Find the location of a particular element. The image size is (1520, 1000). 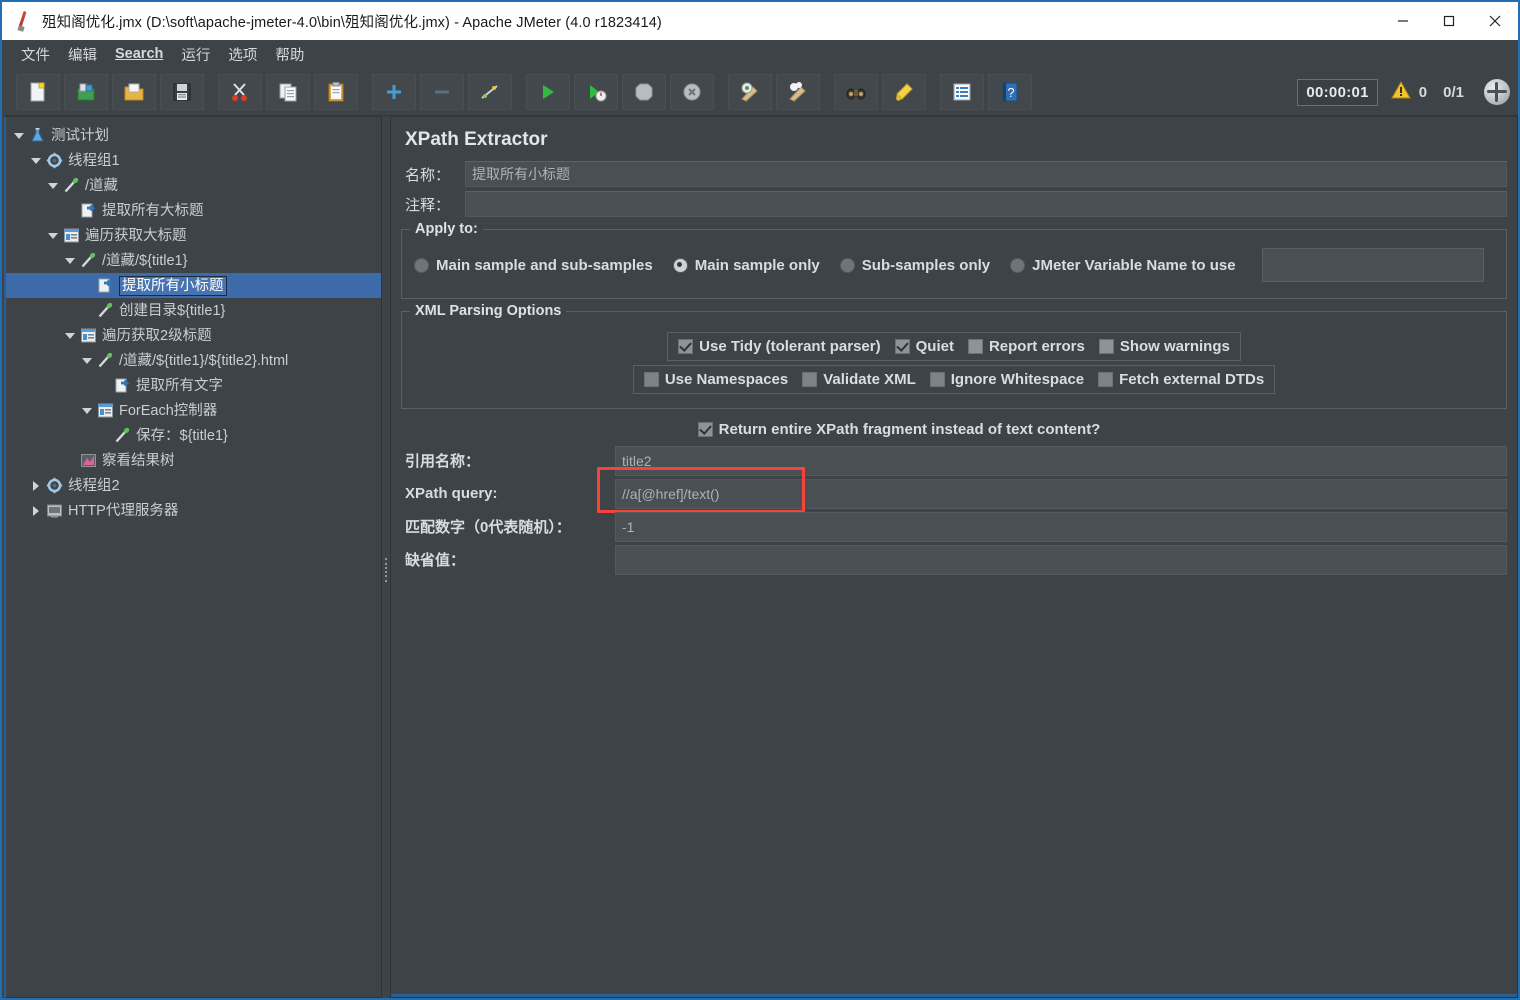

menu-search: Search is located at coordinates (139, 54).